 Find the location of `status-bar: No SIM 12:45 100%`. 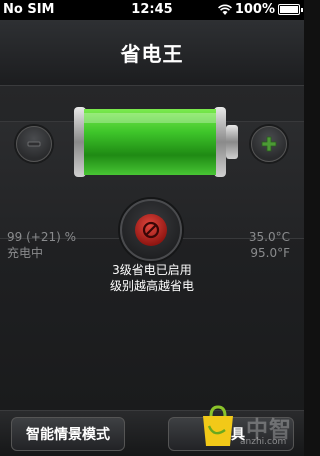

status-bar: No SIM 12:45 100% is located at coordinates (152, 10).